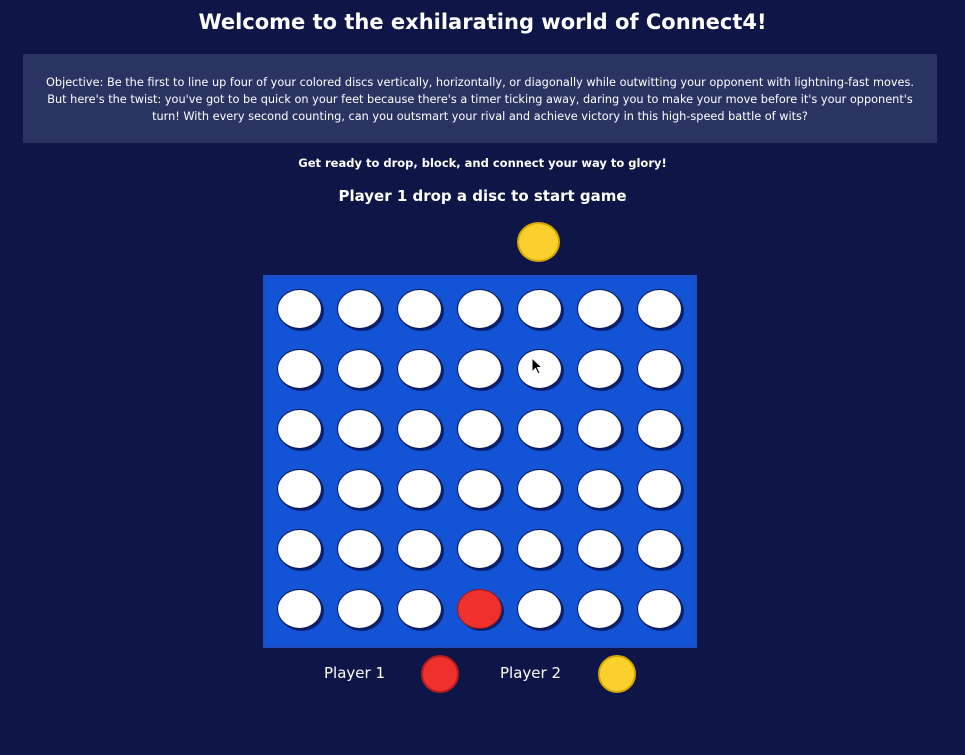 This screenshot has height=755, width=965. Describe the element at coordinates (659, 609) in the screenshot. I see `board-cell-r6-c7` at that location.